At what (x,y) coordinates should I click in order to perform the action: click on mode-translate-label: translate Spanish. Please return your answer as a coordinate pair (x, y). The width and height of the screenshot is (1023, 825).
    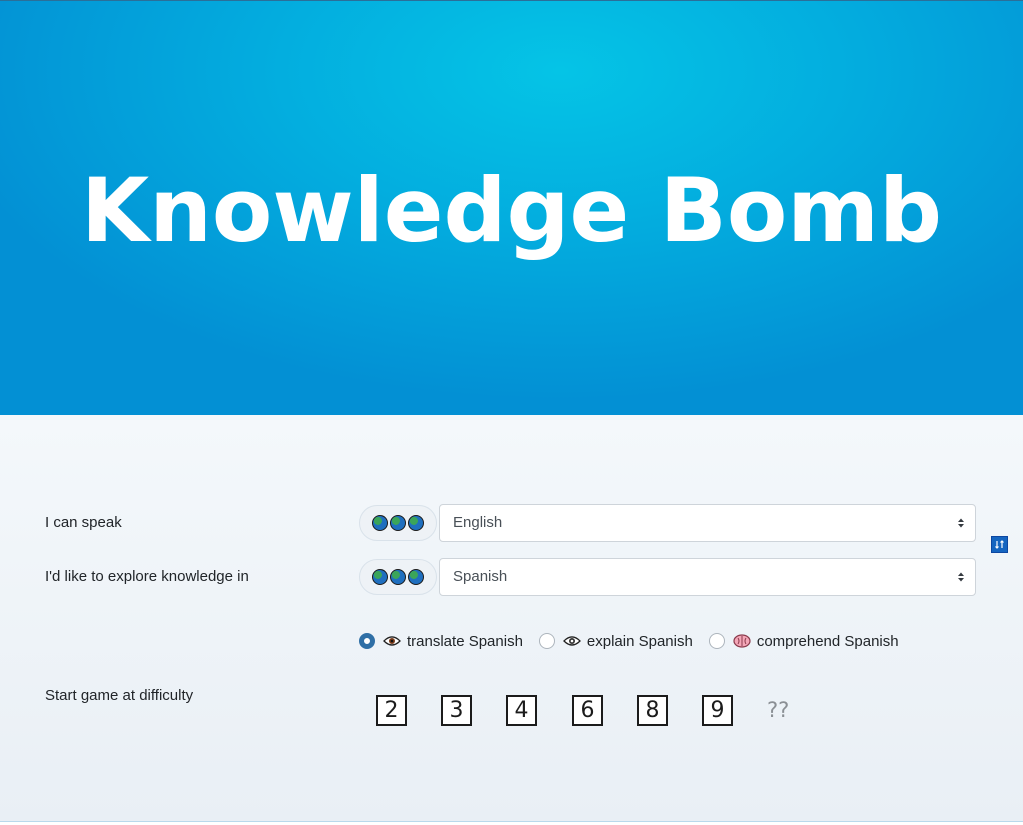
    Looking at the image, I should click on (465, 641).